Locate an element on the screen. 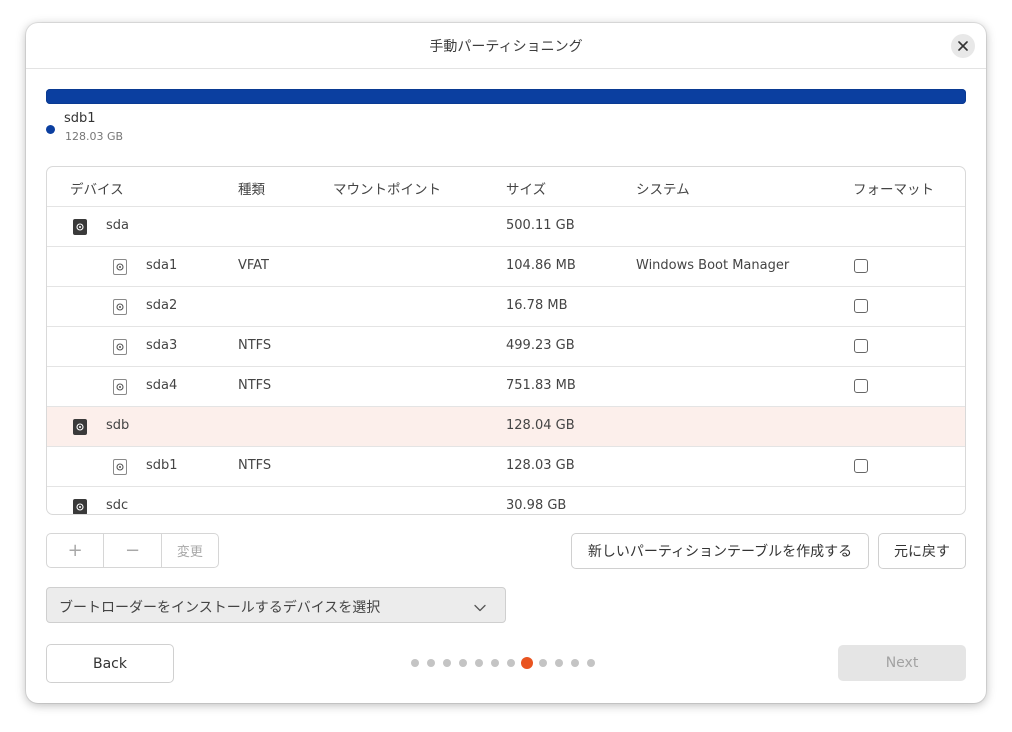  close-button is located at coordinates (963, 46).